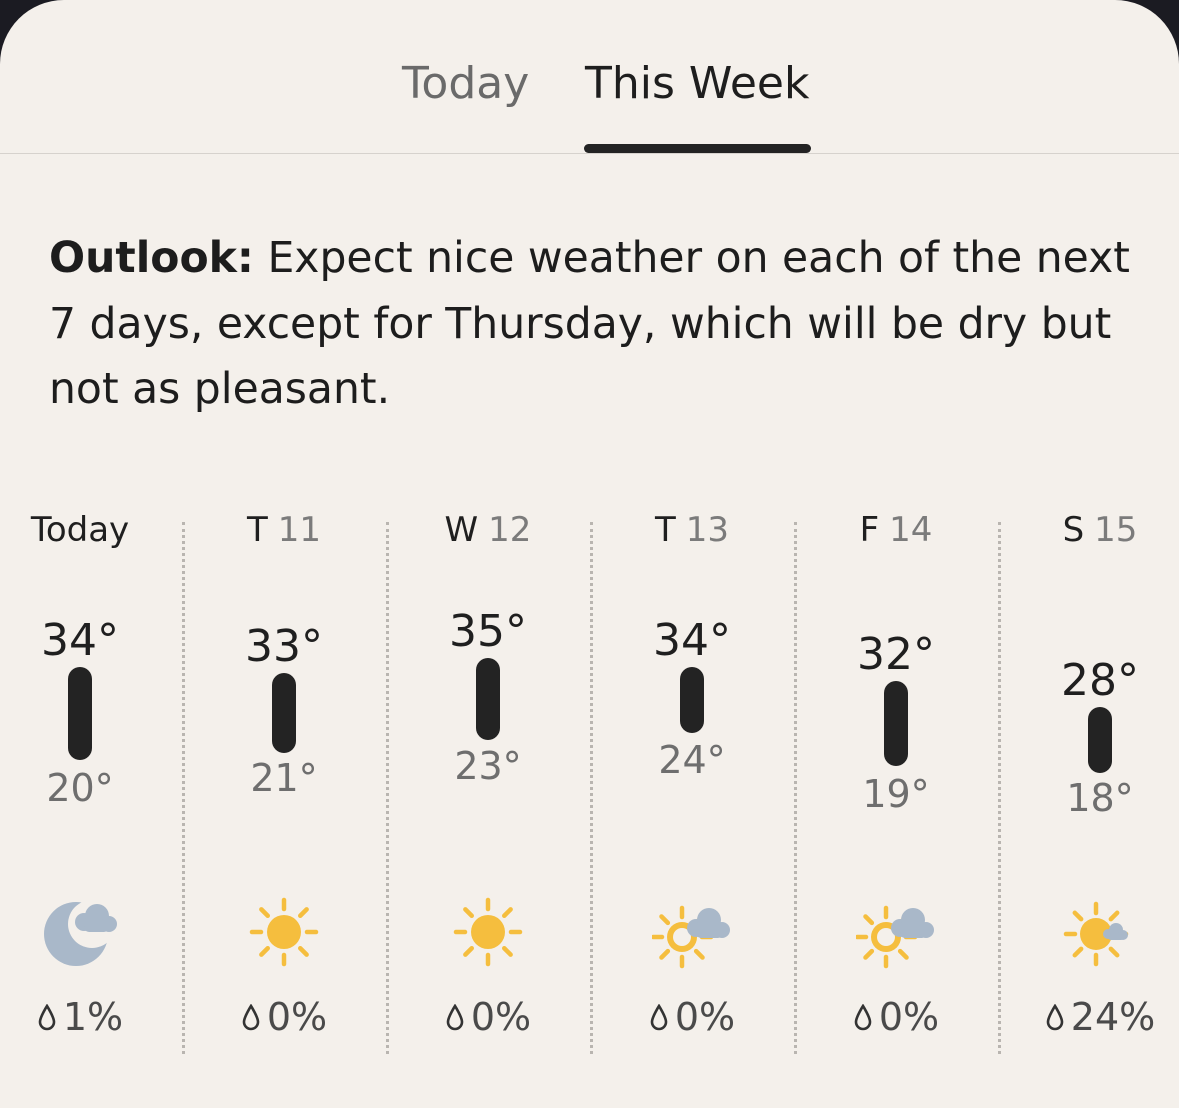  What do you see at coordinates (911, 530) in the screenshot?
I see `day-date: 14` at bounding box center [911, 530].